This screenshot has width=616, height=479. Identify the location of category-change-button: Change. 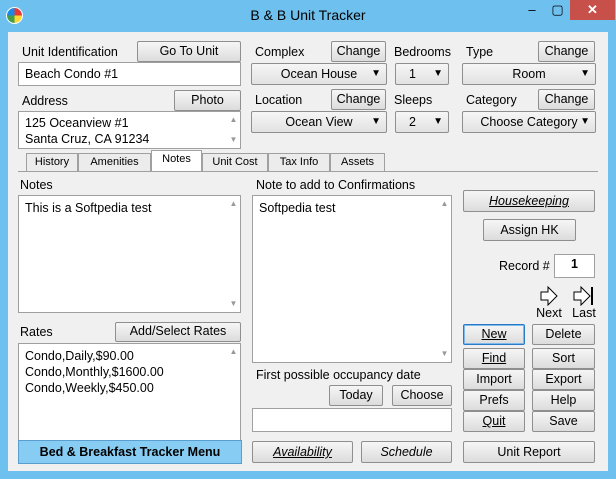
(566, 99).